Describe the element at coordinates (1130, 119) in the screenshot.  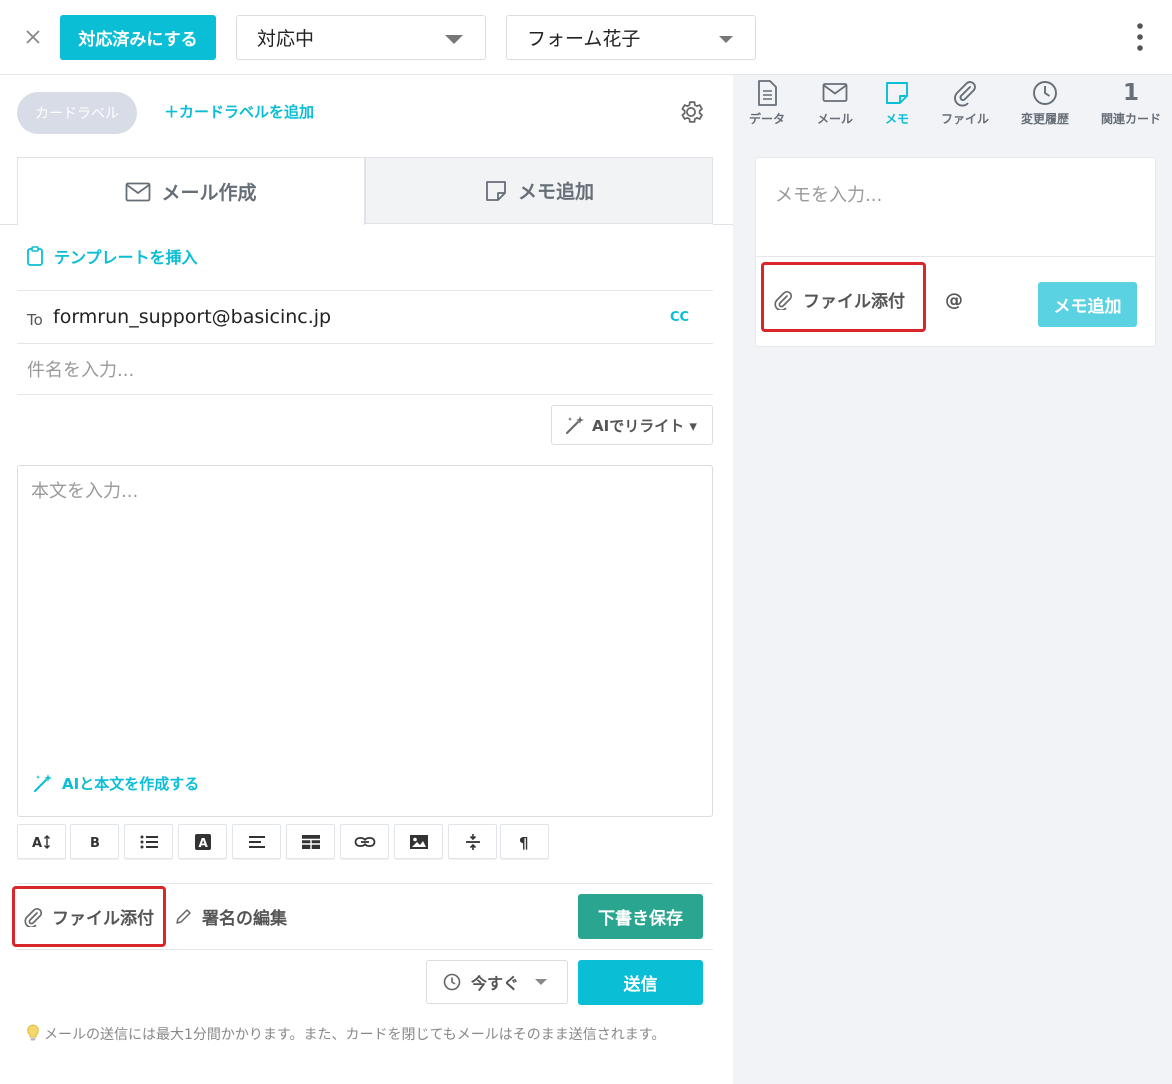
I see `right-tab-related-label: 関連カード` at that location.